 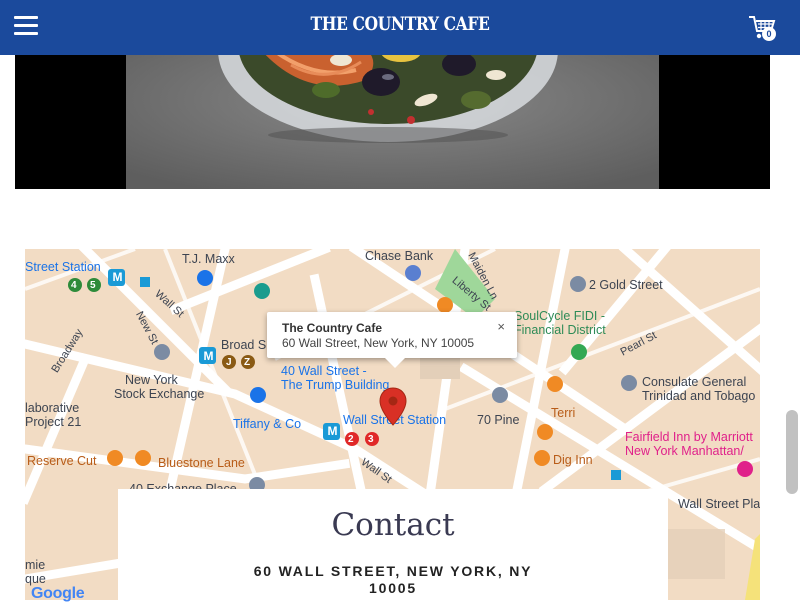 I want to click on contact-address: 60 WALL STREET, NEW YORK, NY 10005, so click(x=393, y=579).